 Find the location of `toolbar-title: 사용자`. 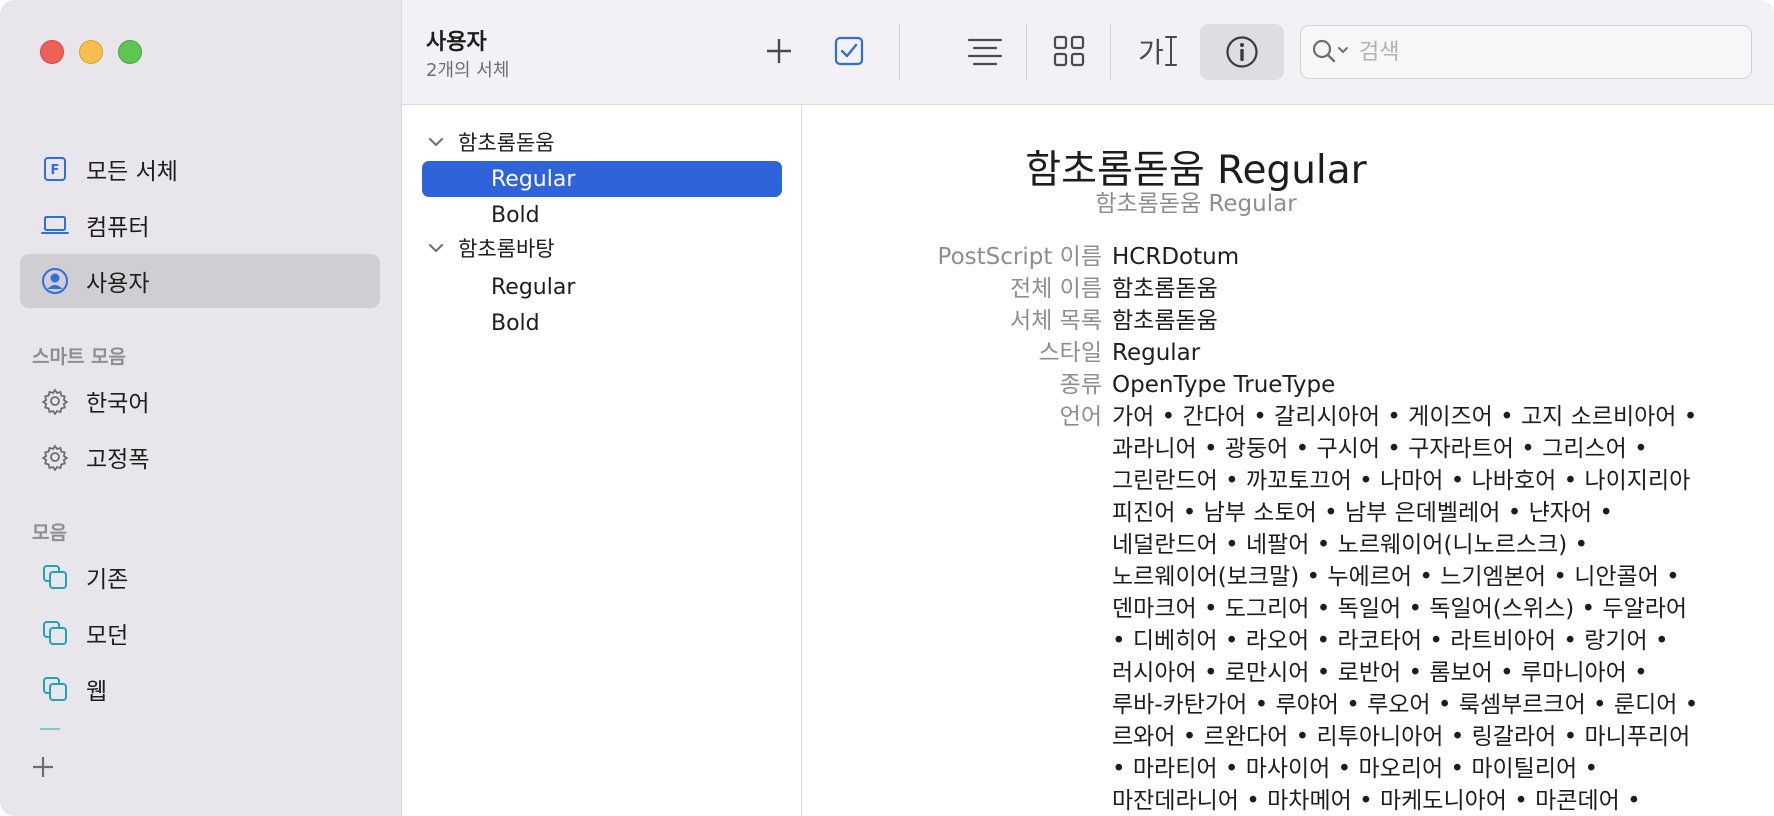

toolbar-title: 사용자 is located at coordinates (456, 42).